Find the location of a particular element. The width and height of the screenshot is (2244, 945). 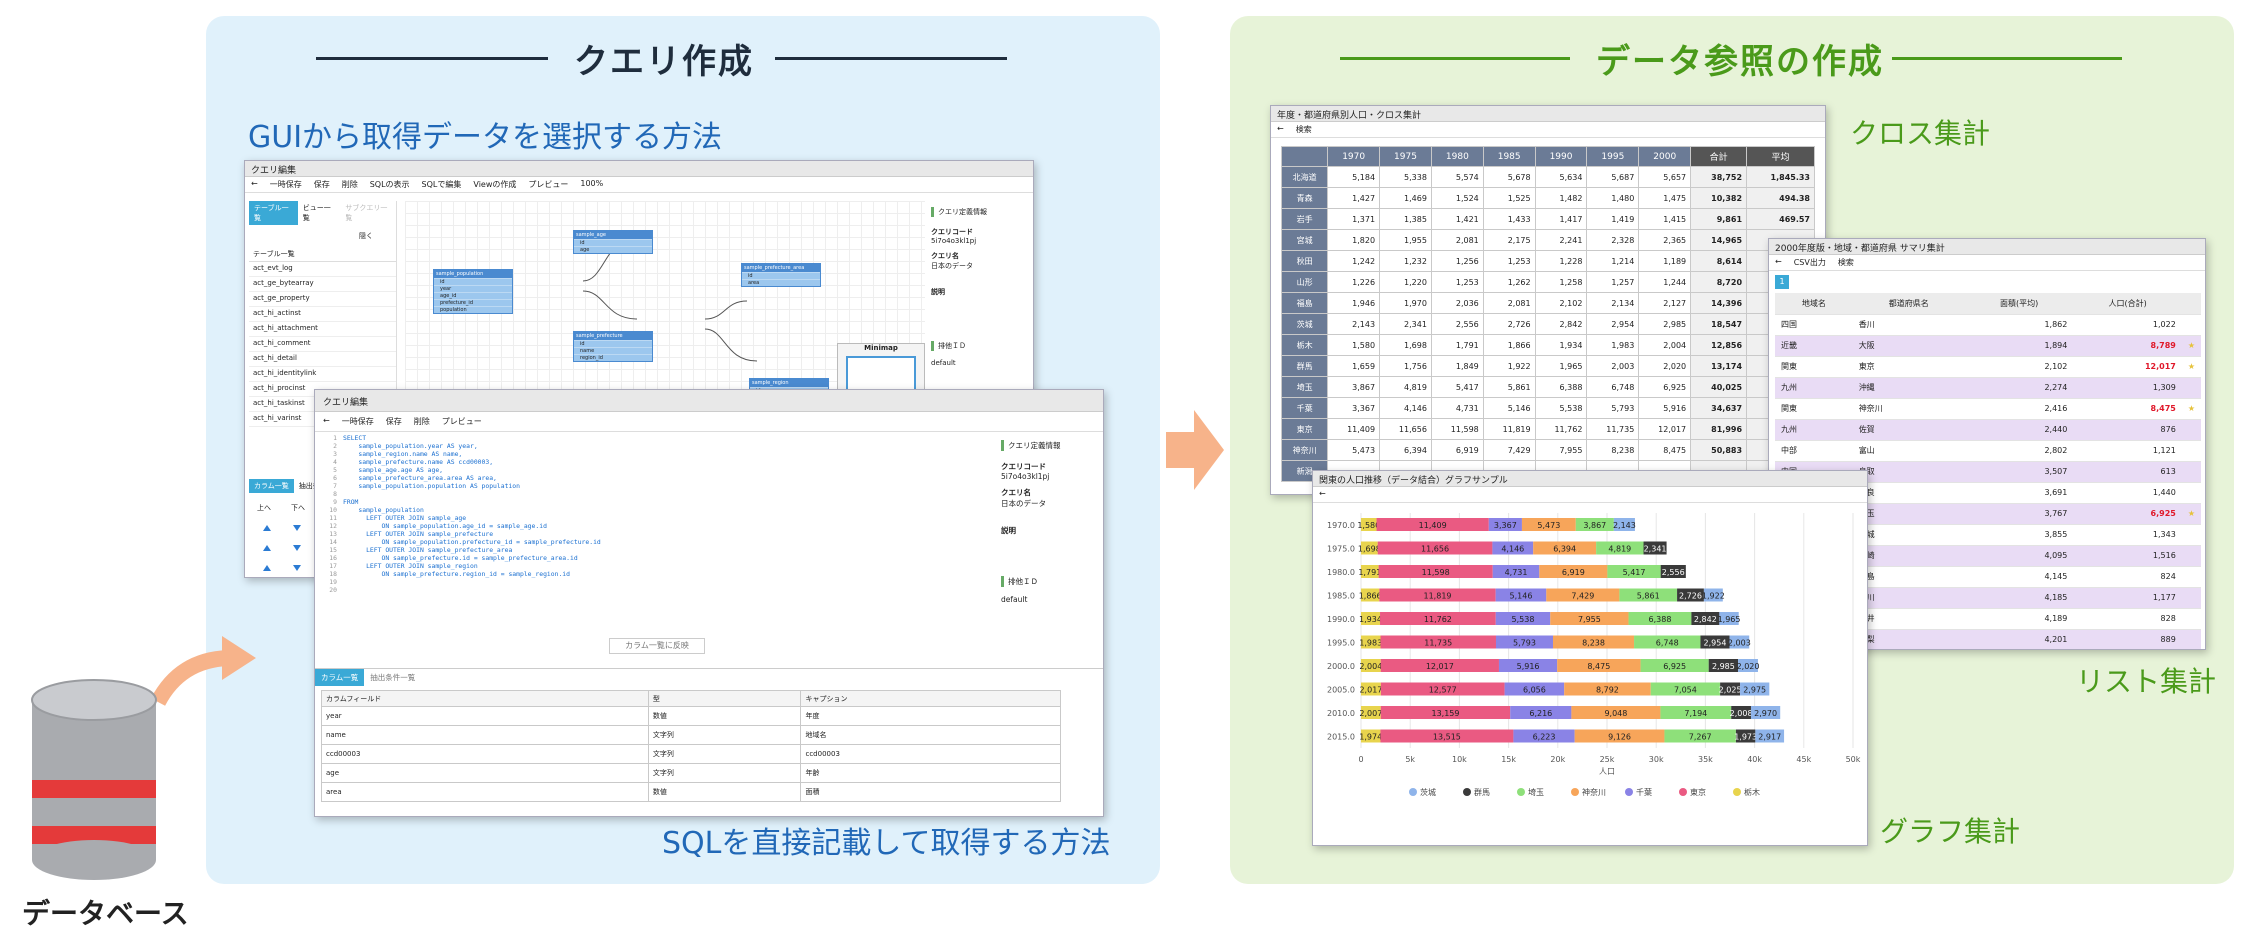

move-button: 下へ is located at coordinates (298, 508).